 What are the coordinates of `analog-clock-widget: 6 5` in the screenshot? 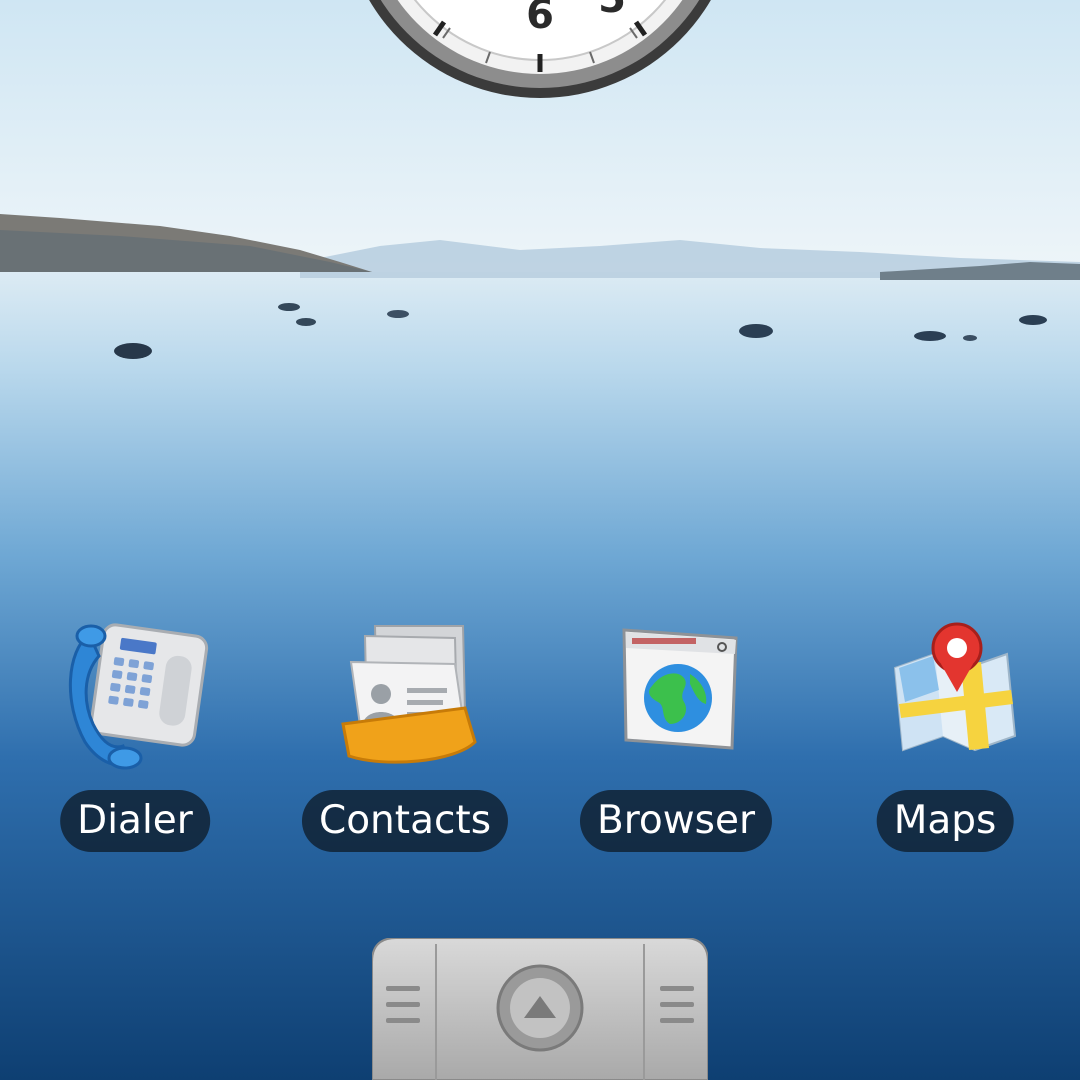 It's located at (540, 55).